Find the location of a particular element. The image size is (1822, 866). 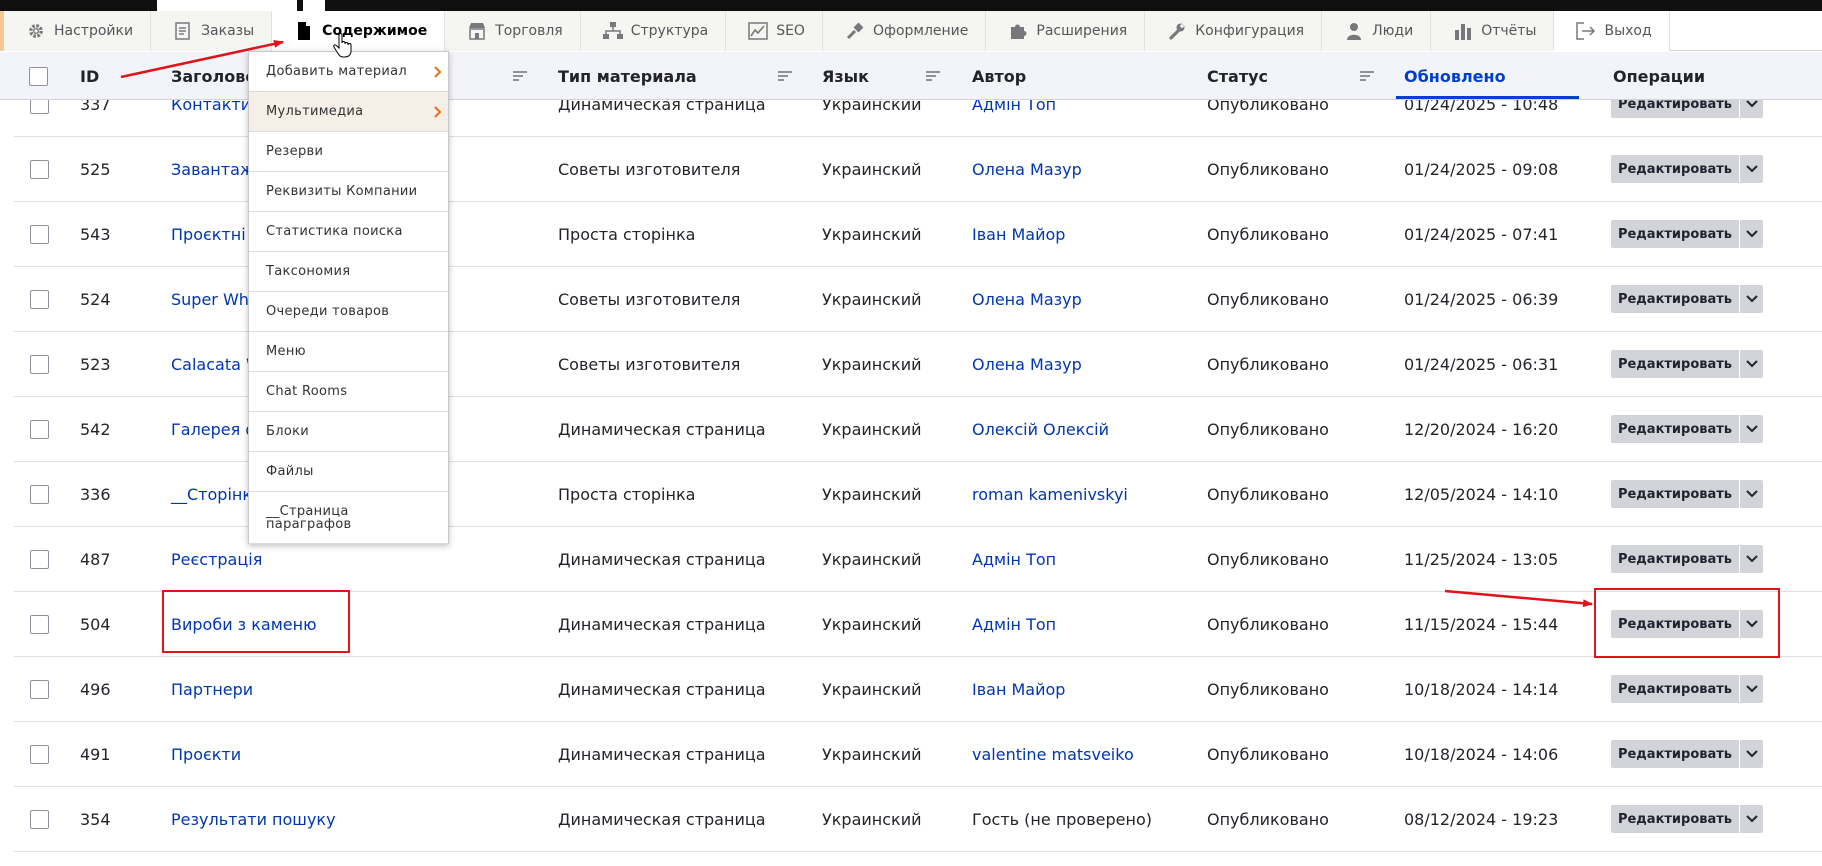

window-top-strip is located at coordinates (911, 5).